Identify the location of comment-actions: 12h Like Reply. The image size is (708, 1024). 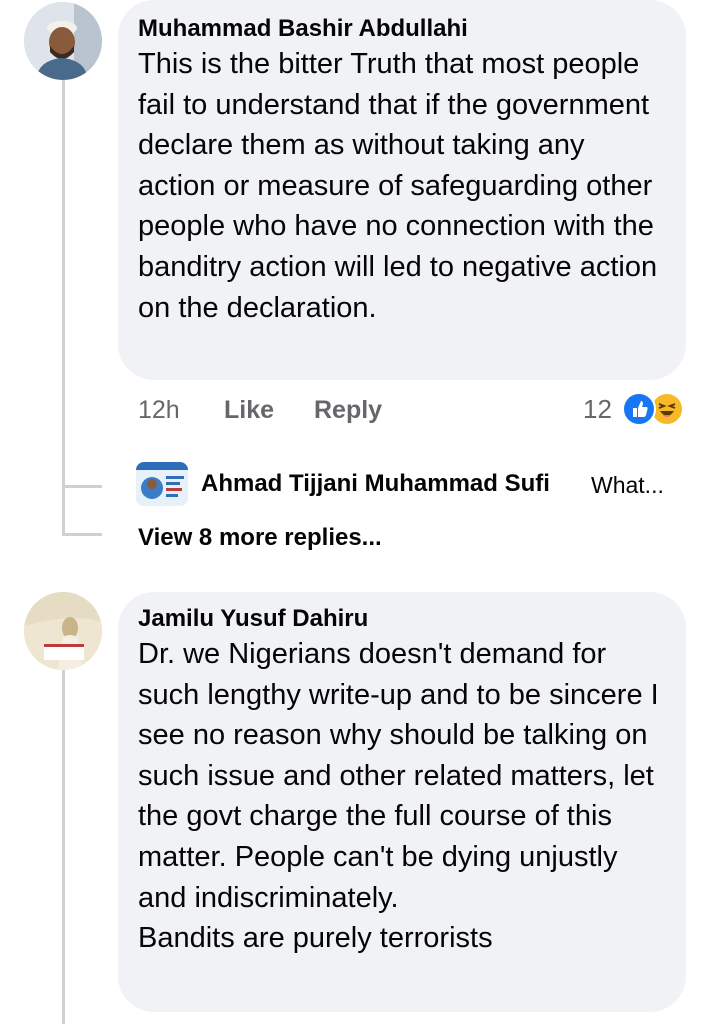
(288, 412).